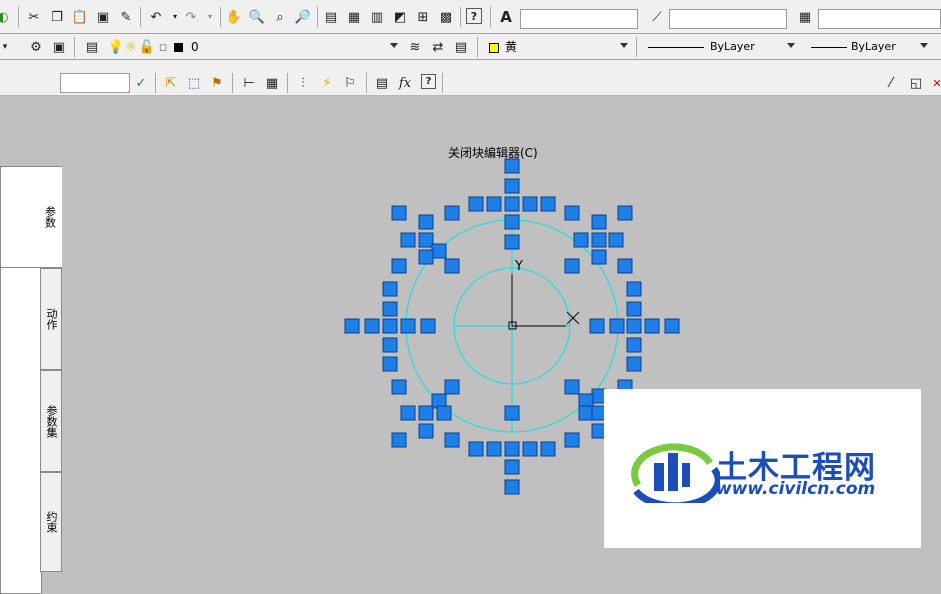 The height and width of the screenshot is (594, 941). What do you see at coordinates (400, 17) in the screenshot?
I see `sheet-set-icon: ◩` at bounding box center [400, 17].